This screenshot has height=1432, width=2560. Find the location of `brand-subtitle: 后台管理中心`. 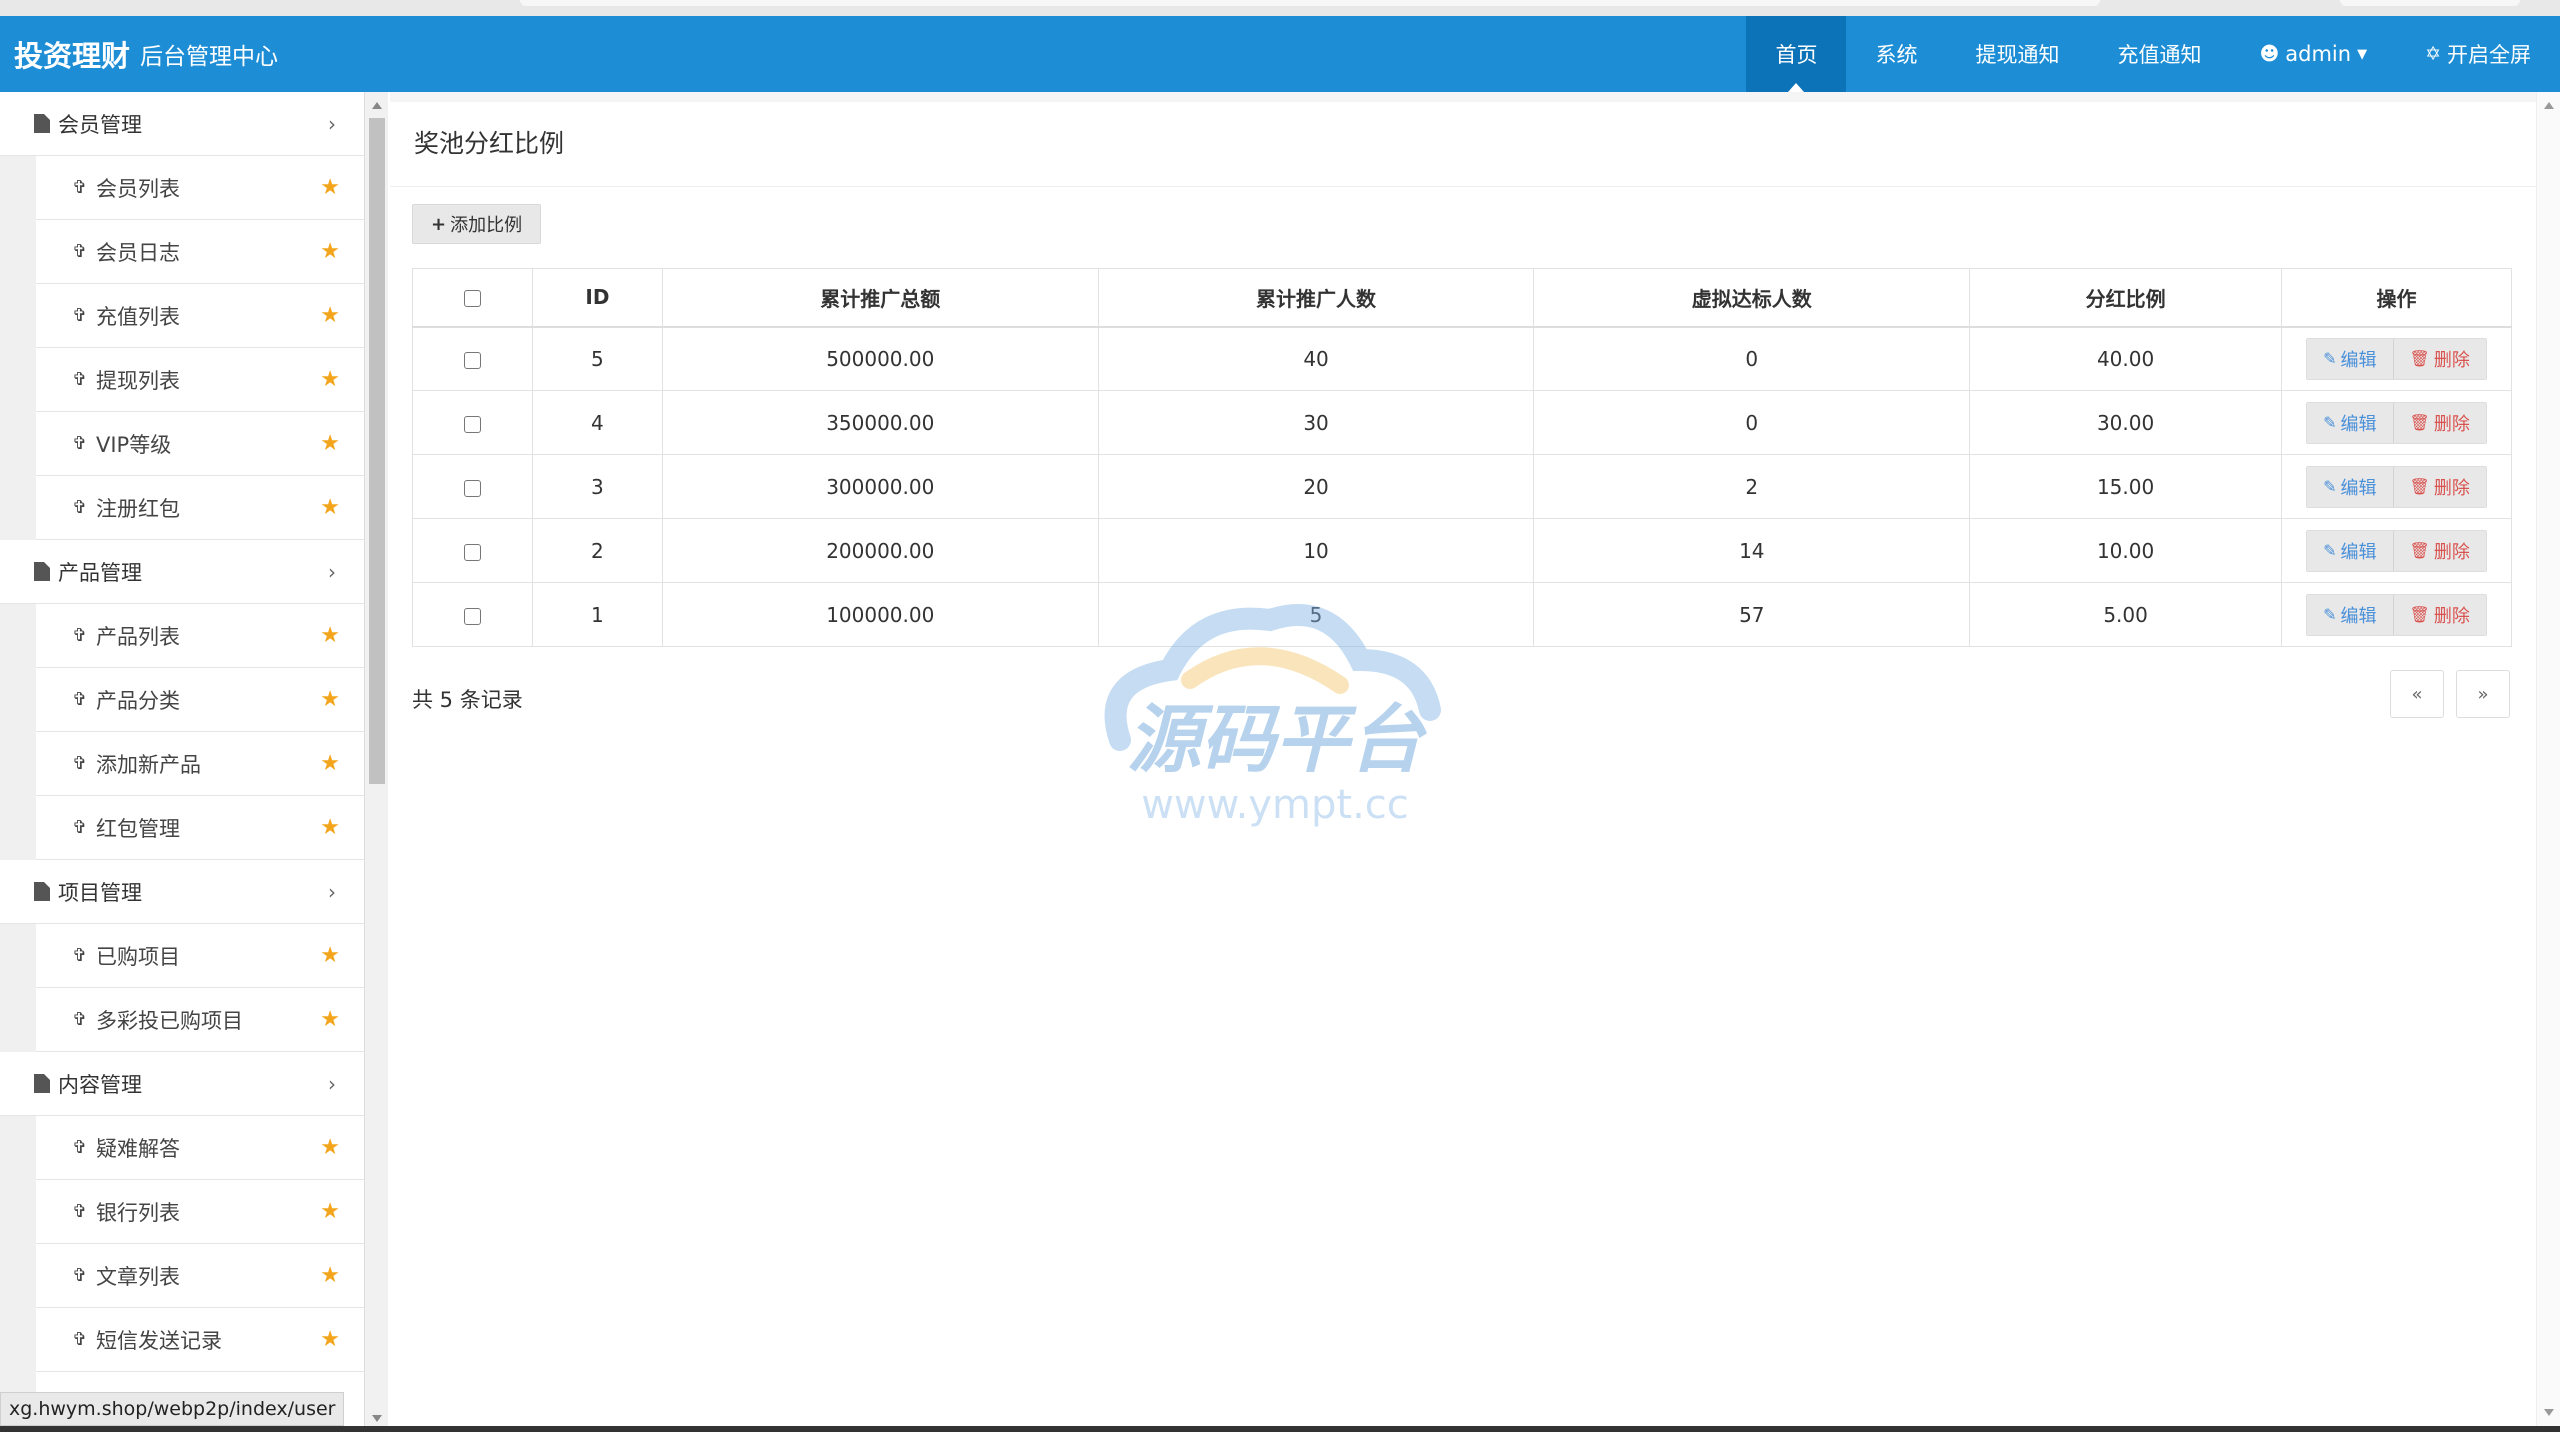

brand-subtitle: 后台管理中心 is located at coordinates (209, 57).